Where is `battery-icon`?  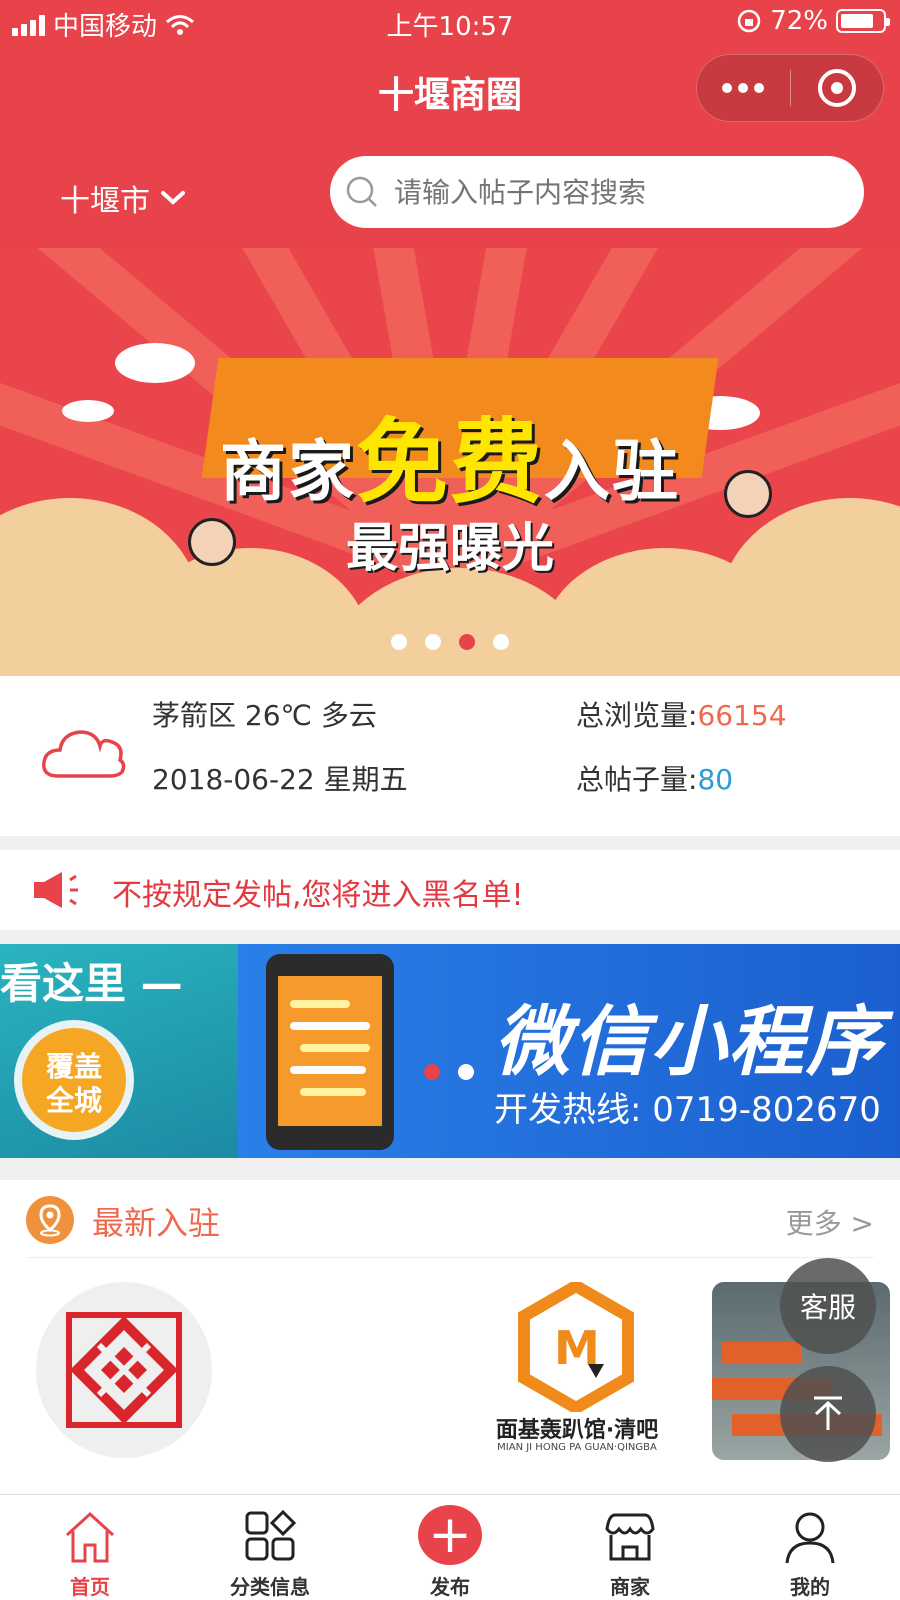
battery-icon is located at coordinates (863, 21).